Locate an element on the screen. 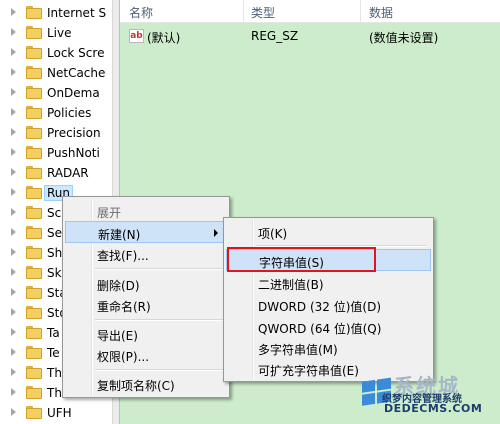 This screenshot has width=500, height=424. value-data: (数值未设置) is located at coordinates (404, 38).